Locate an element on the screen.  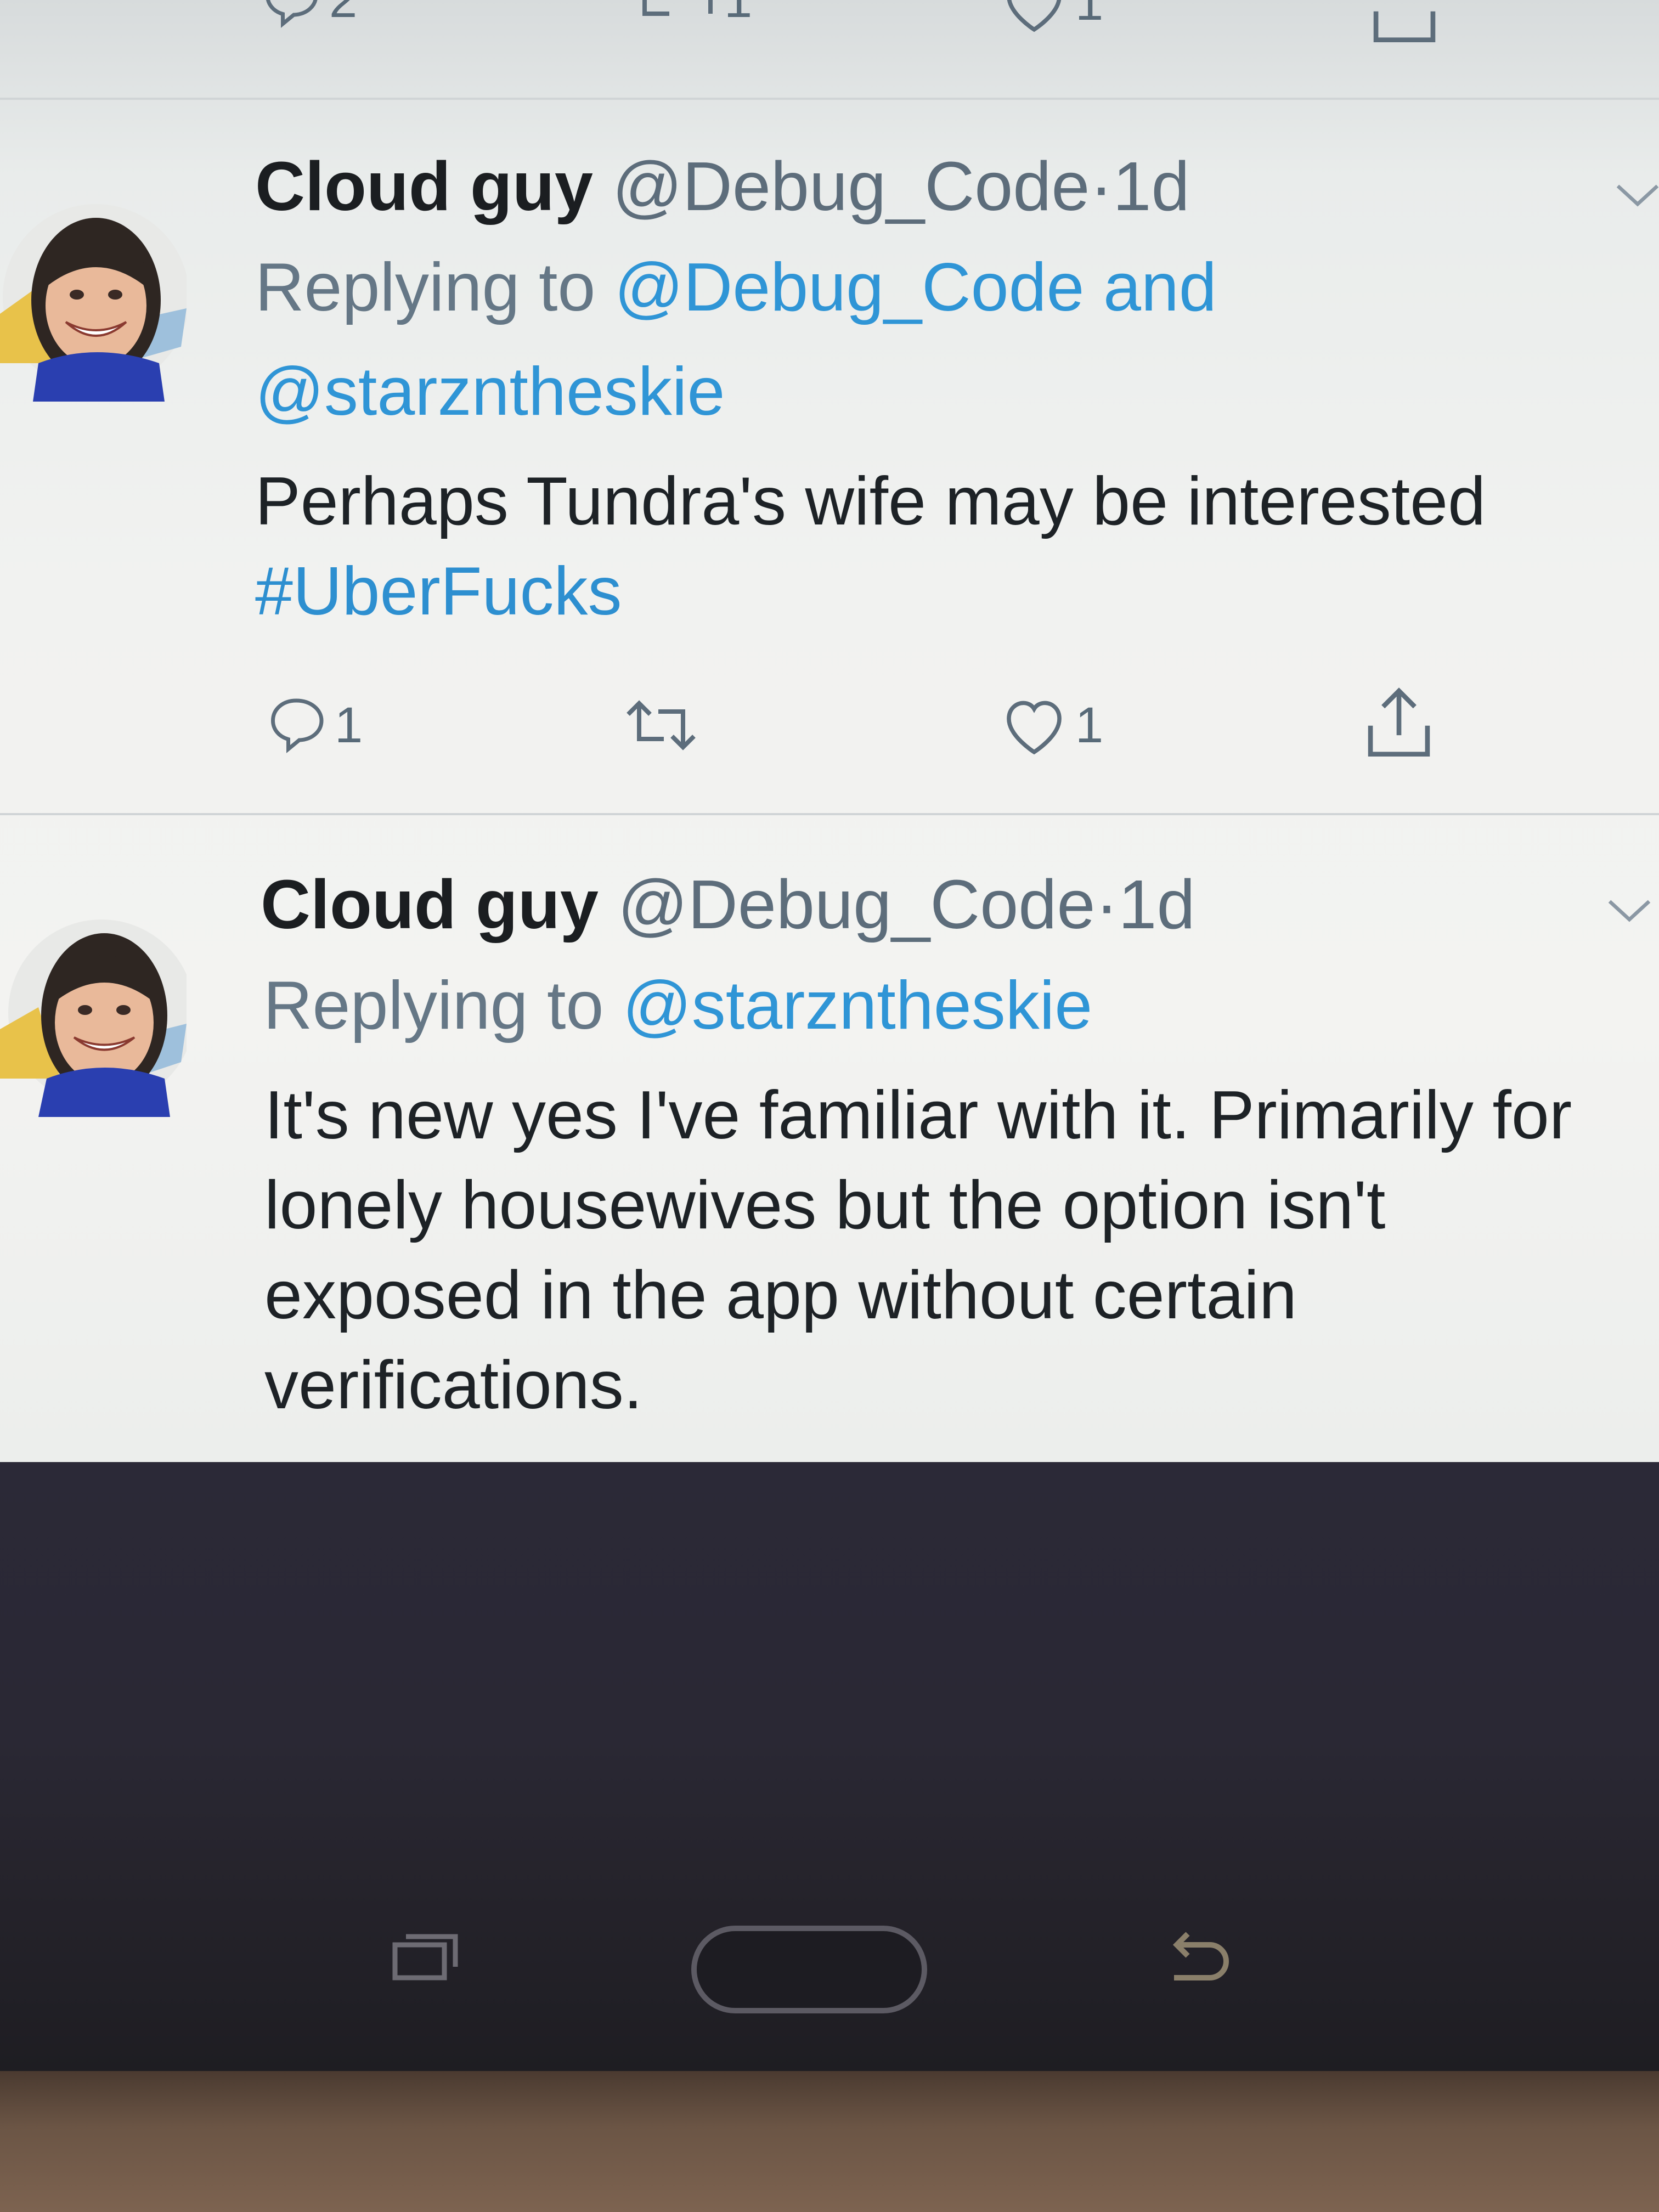
reply-count: 1 is located at coordinates (349, 725).